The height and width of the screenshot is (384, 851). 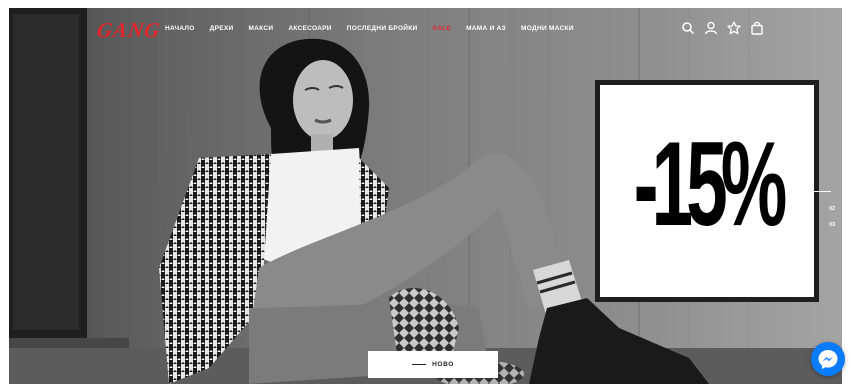 I want to click on header-icons, so click(x=727, y=28).